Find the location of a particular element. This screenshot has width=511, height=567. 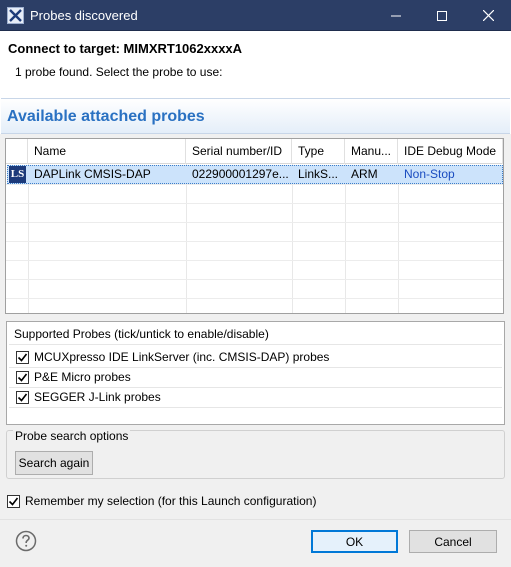

column-header-icon is located at coordinates (17, 151).